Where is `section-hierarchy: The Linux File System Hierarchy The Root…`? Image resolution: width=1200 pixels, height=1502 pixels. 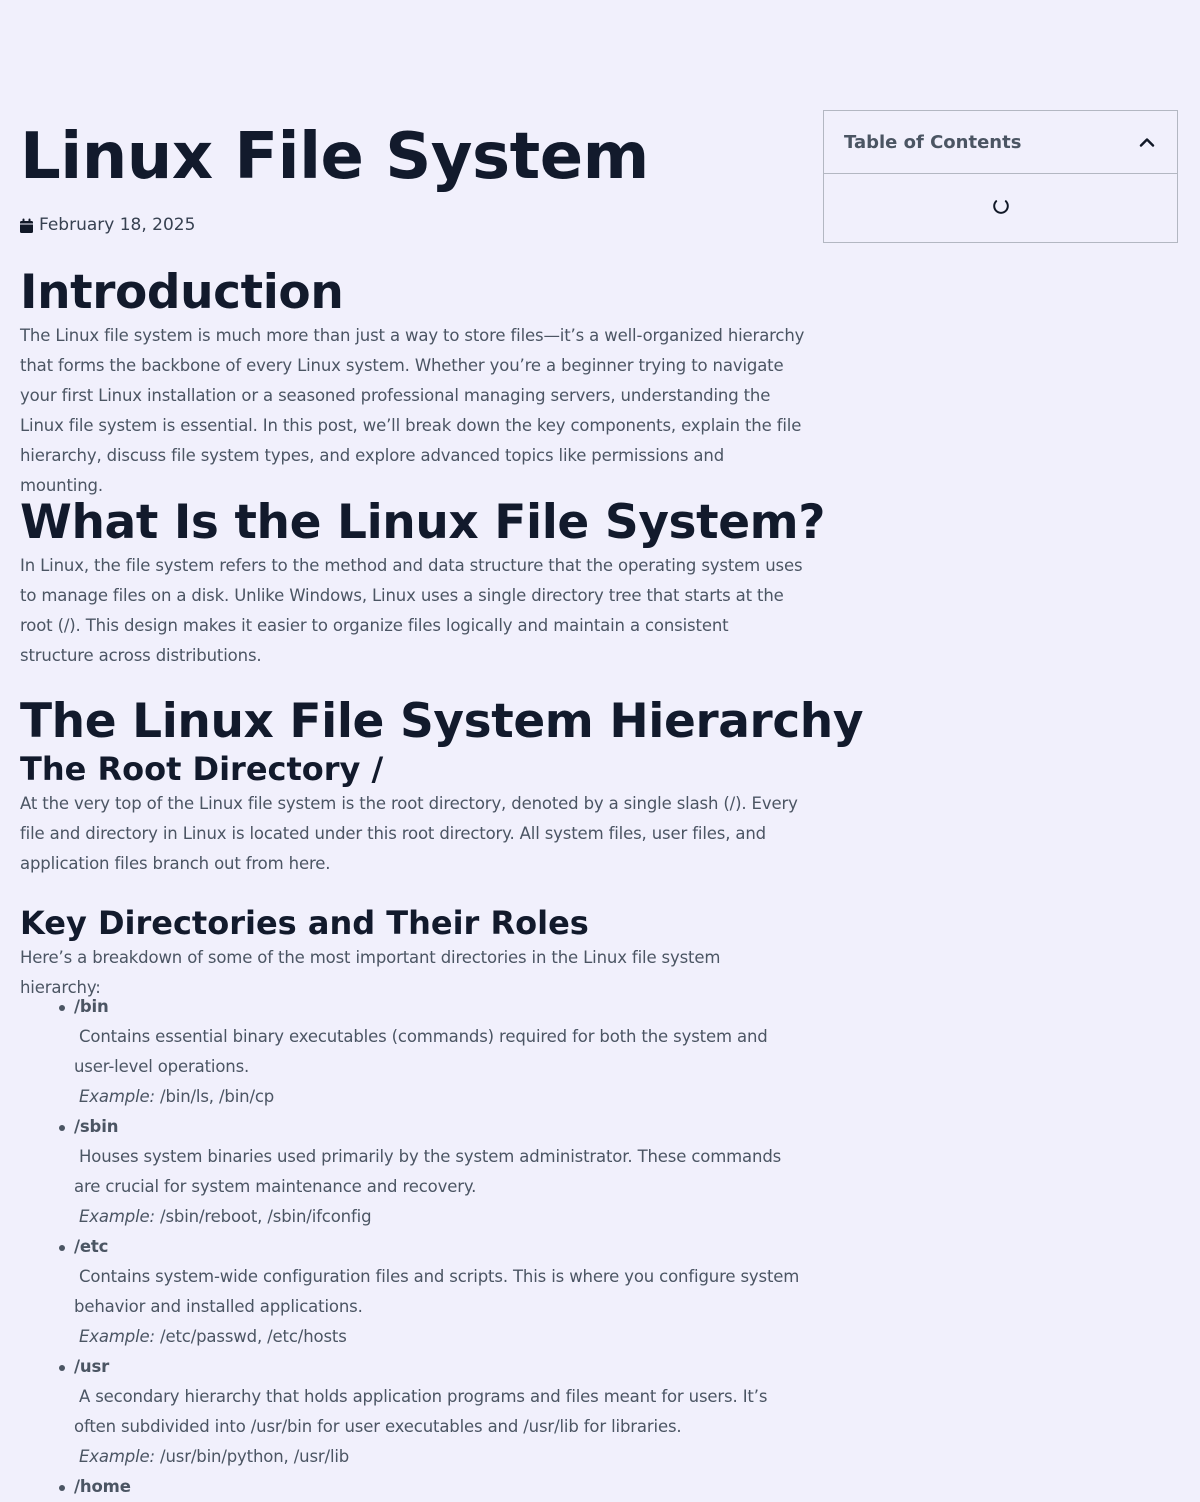
section-hierarchy: The Linux File System Hierarchy The Root… is located at coordinates (442, 786).